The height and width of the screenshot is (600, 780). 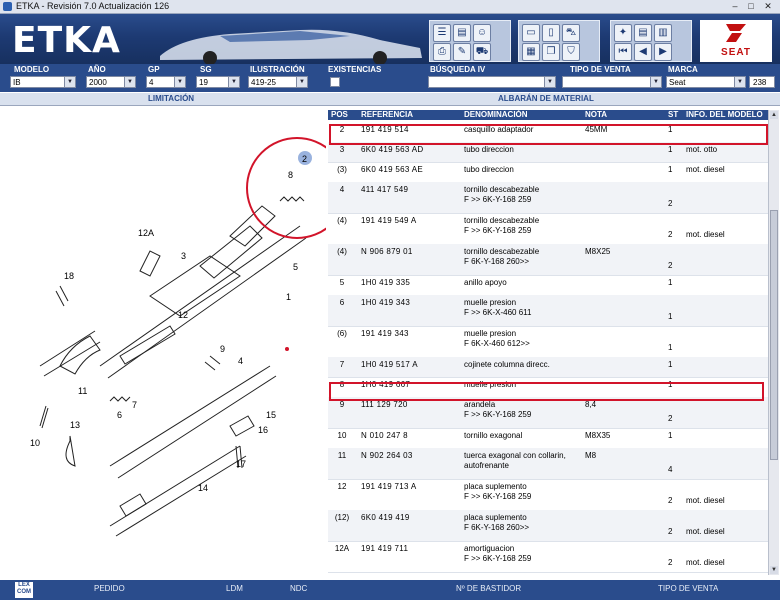 I want to click on monitor-icon: ▭, so click(x=531, y=33).